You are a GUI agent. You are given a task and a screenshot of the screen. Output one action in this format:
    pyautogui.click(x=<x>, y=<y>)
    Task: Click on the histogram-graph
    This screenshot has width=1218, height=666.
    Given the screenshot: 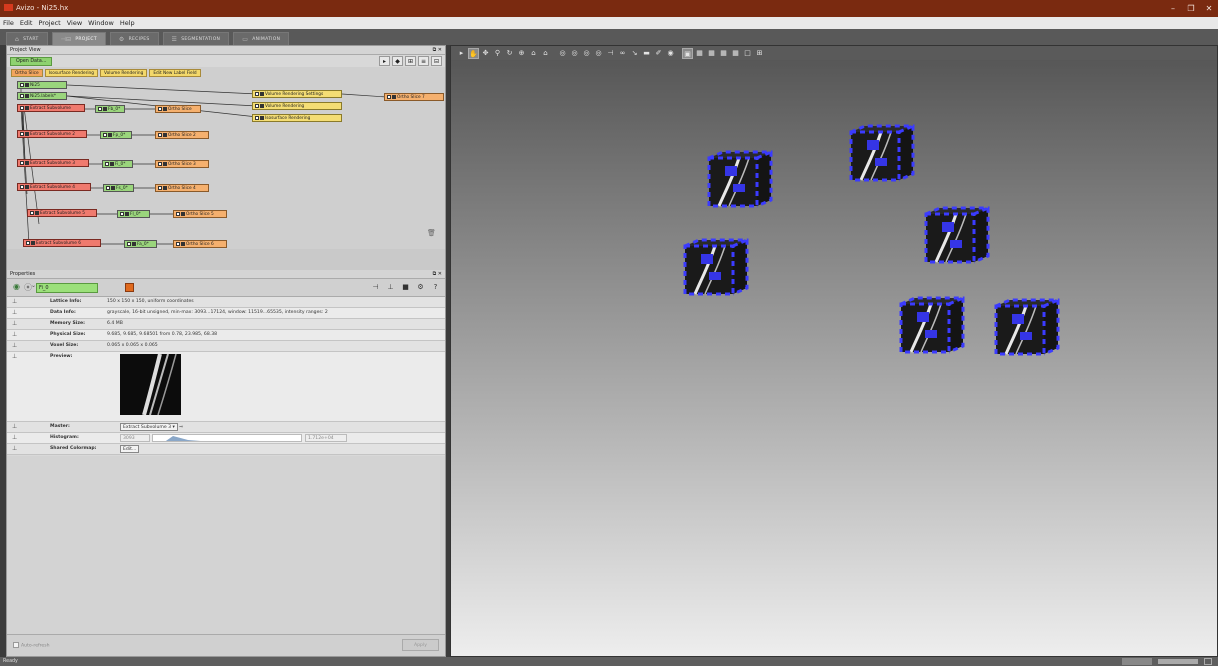 What is the action you would take?
    pyautogui.click(x=227, y=438)
    